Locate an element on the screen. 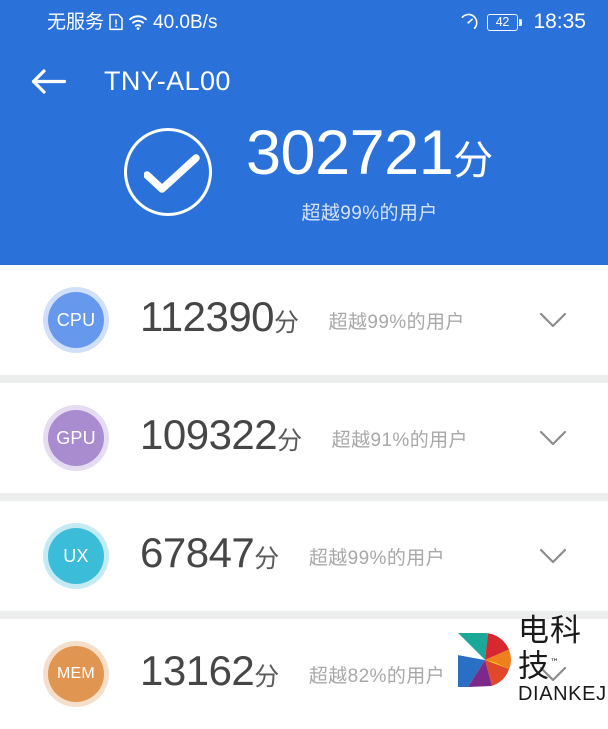 The width and height of the screenshot is (608, 729). row-score-value: 112390 is located at coordinates (207, 316).